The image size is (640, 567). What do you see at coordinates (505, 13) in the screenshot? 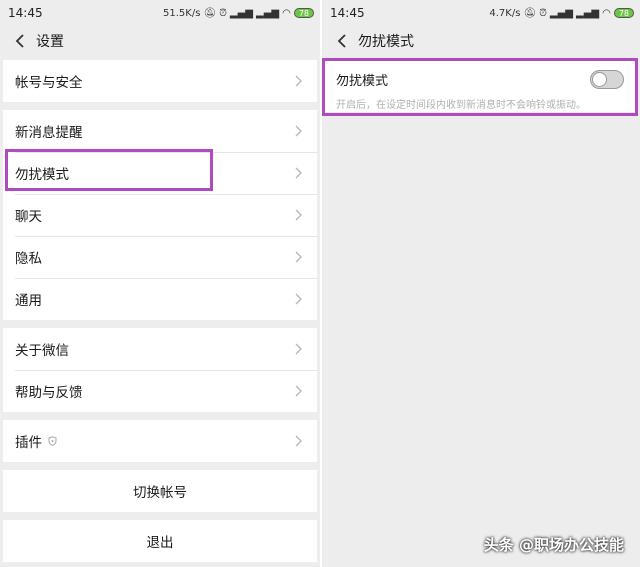
I see `network-speed: 4.7K/s` at bounding box center [505, 13].